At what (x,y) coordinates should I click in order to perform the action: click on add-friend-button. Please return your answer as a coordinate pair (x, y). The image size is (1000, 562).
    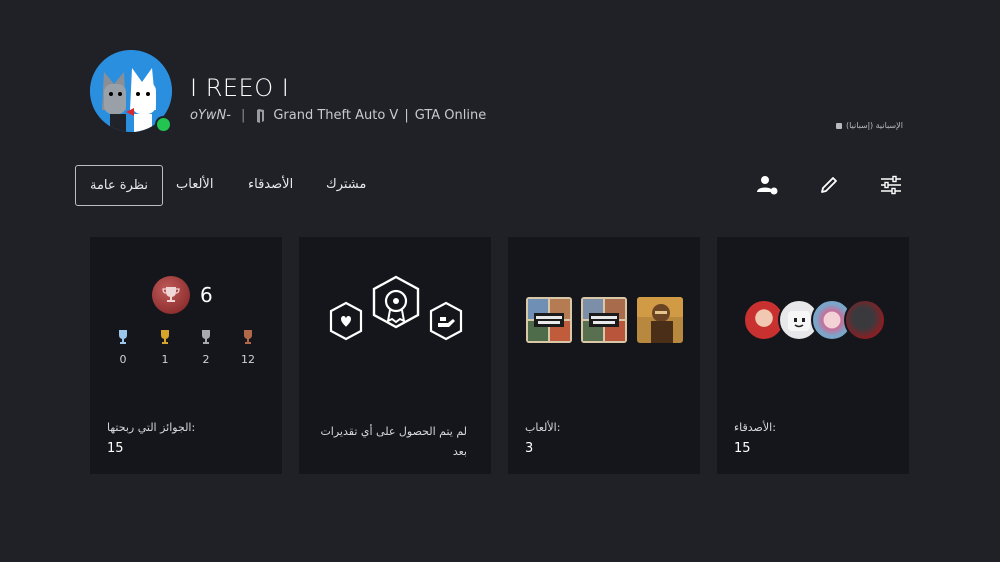
    Looking at the image, I should click on (767, 185).